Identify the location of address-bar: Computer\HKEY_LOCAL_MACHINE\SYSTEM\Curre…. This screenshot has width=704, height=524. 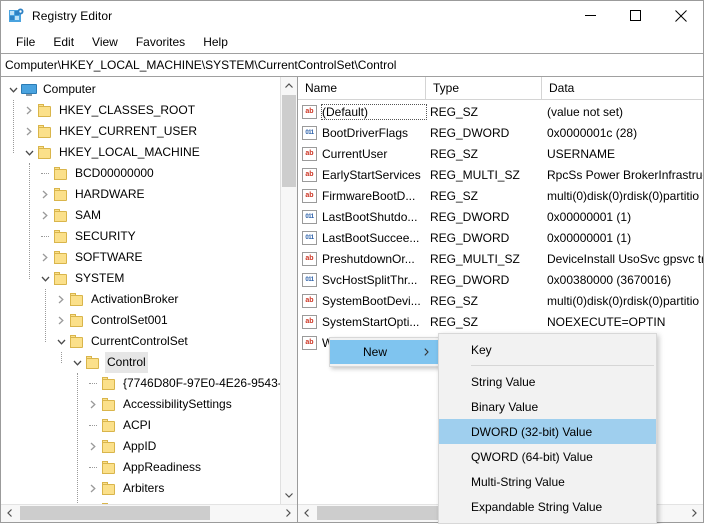
(352, 65).